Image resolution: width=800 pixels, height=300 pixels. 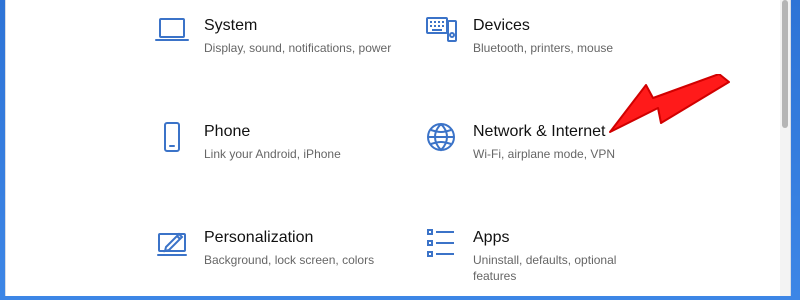 What do you see at coordinates (491, 237) in the screenshot?
I see `settings-item-title: Apps` at bounding box center [491, 237].